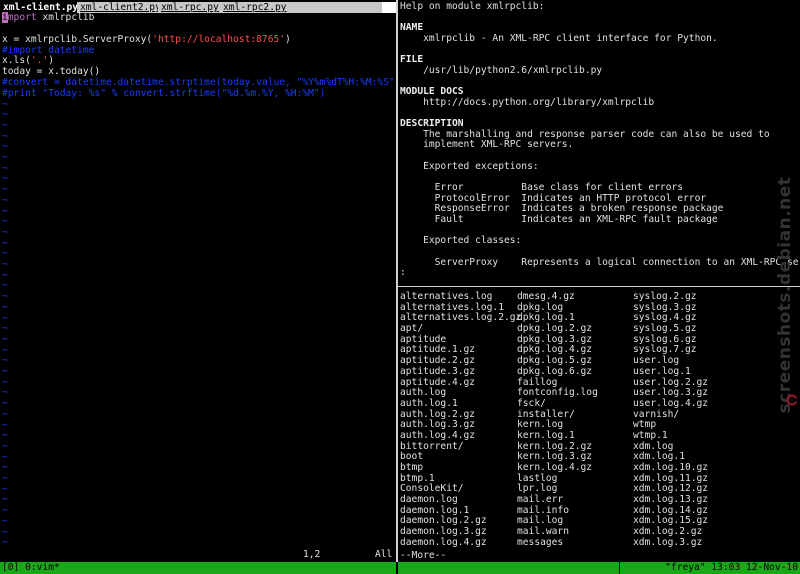 Image resolution: width=800 pixels, height=574 pixels. Describe the element at coordinates (662, 371) in the screenshot. I see `file-entry: user.log.1` at that location.